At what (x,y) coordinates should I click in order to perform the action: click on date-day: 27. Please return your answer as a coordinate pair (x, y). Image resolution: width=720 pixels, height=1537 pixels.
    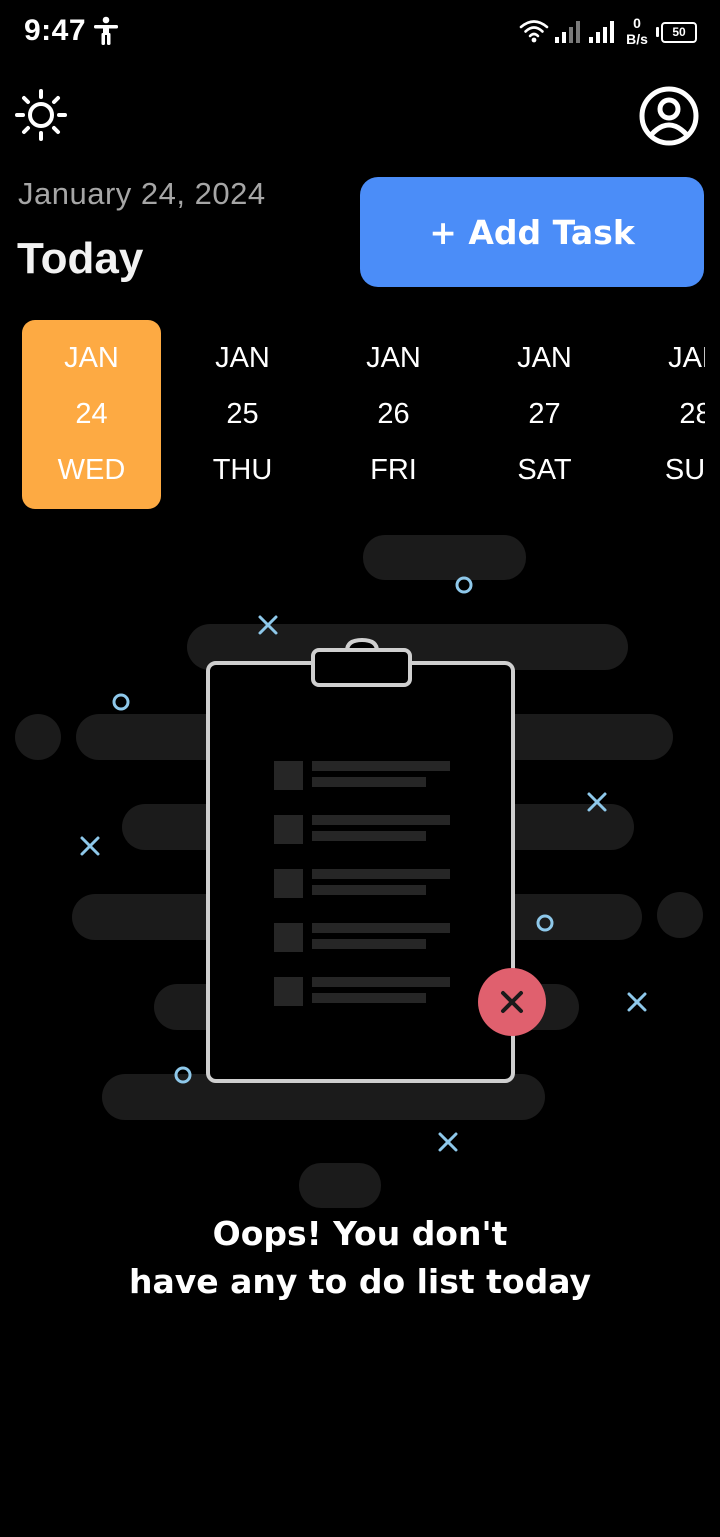
    Looking at the image, I should click on (544, 414).